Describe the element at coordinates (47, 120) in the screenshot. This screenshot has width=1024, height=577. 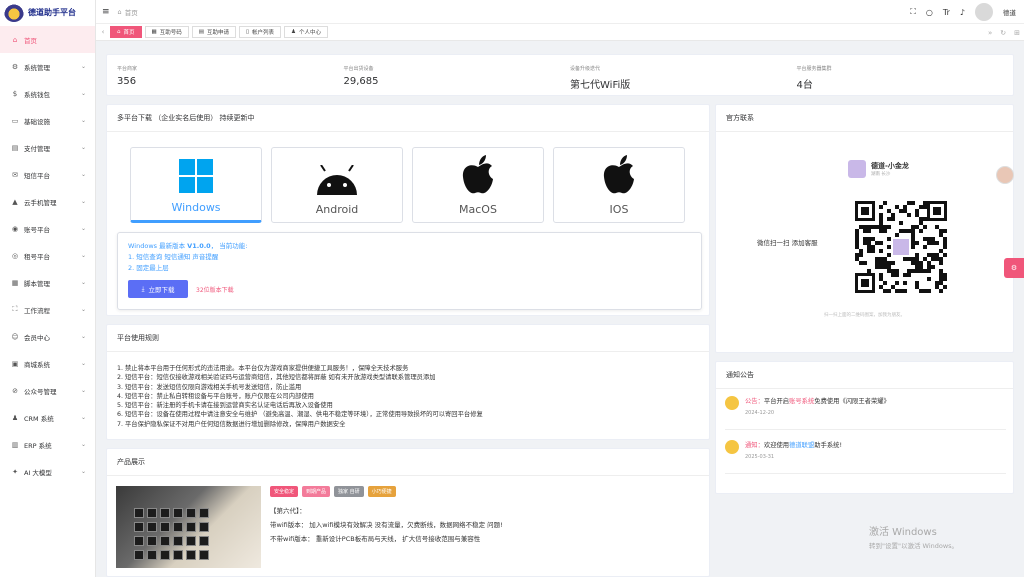
I see `sidebar-item: ▭ 基础设施 ⌄` at that location.